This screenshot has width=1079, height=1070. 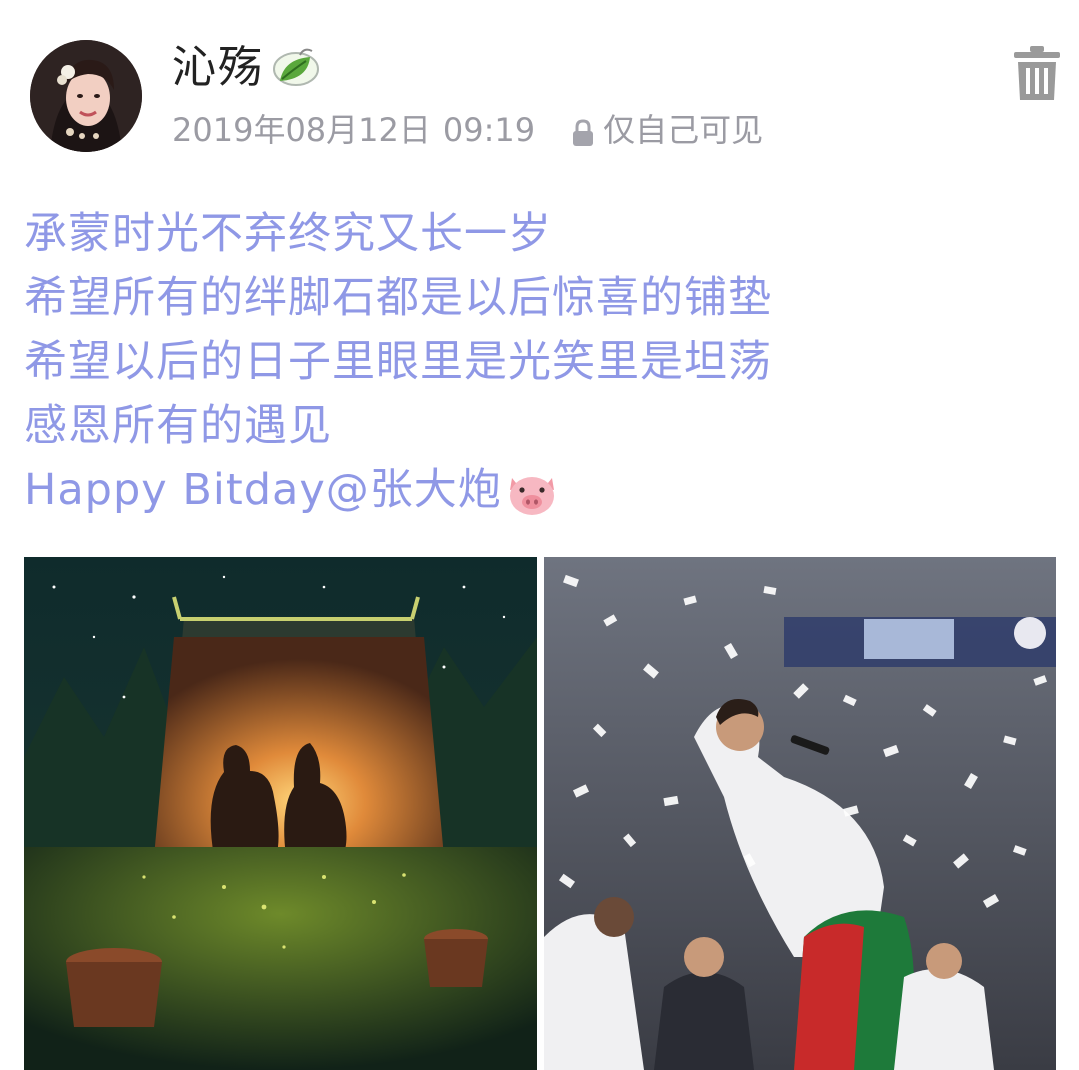 I want to click on post-meta: 2019年08月12日 09:19 仅自己可见, so click(x=467, y=130).